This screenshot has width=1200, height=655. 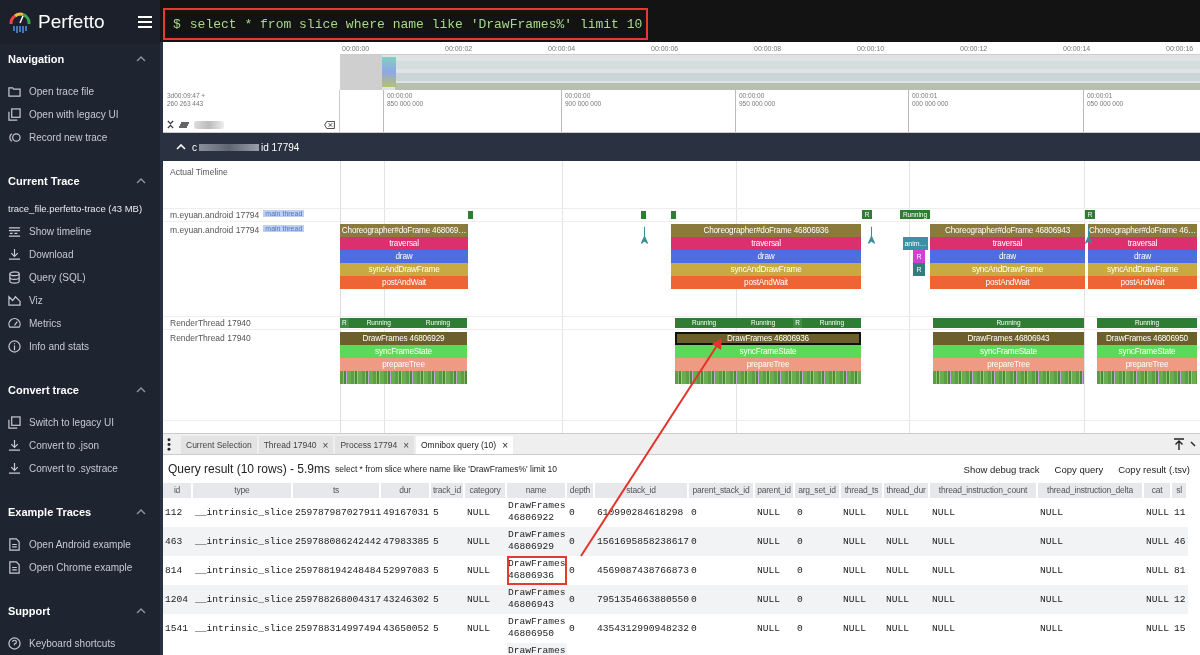 I want to click on sidebar-item: Open trace file, so click(x=80, y=91).